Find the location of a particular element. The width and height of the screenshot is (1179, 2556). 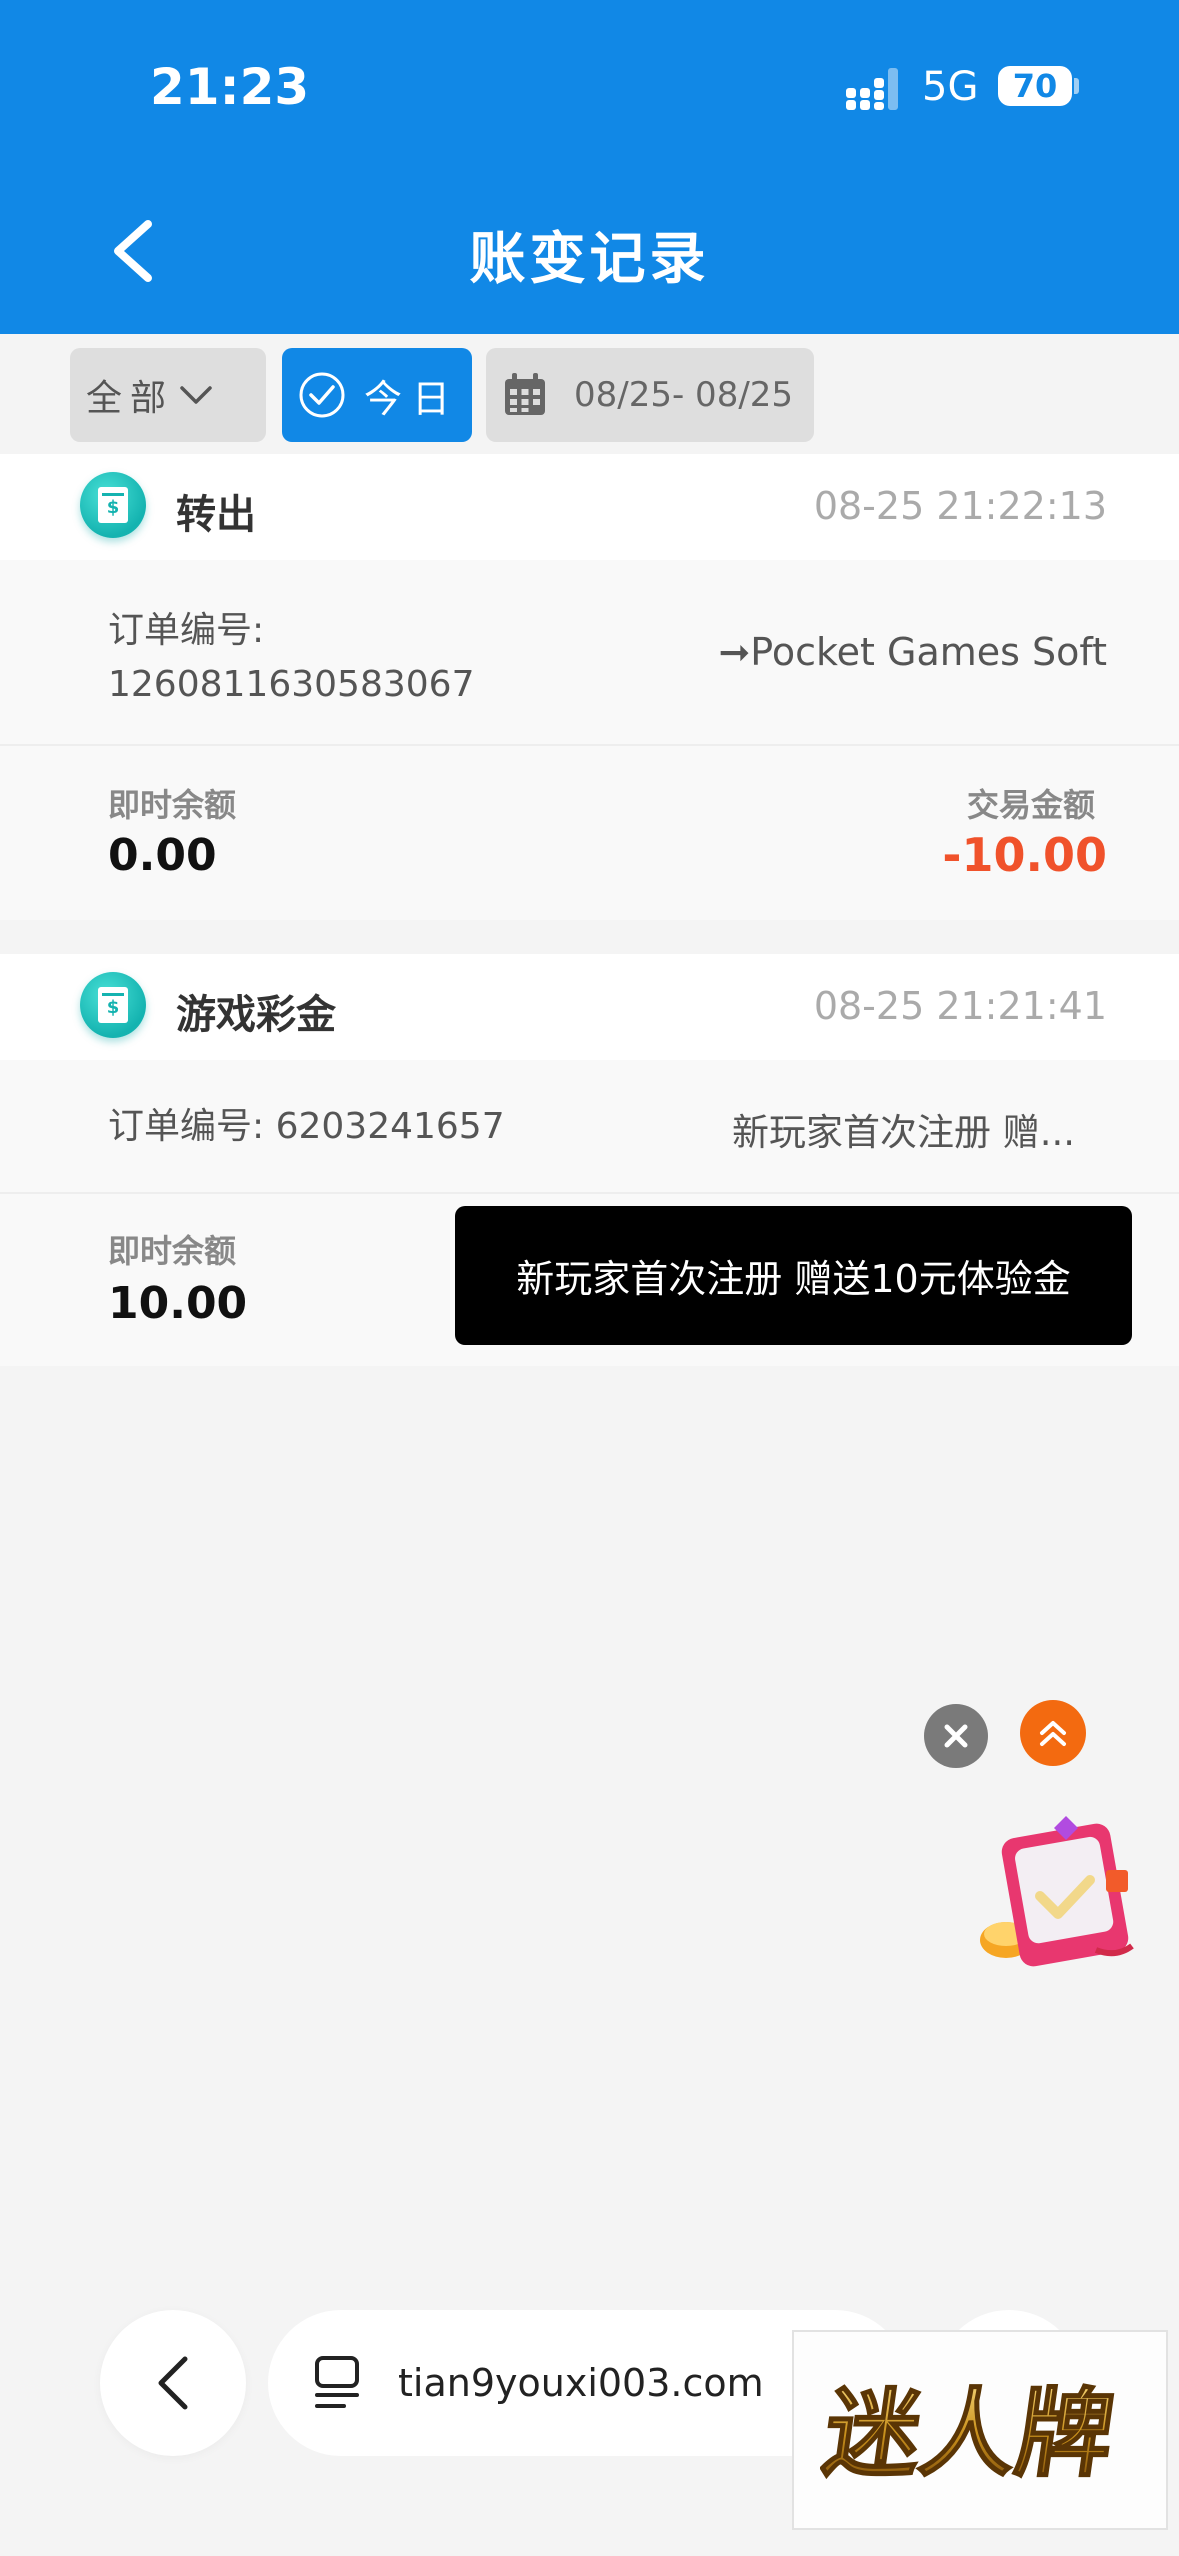

watermark-logo: 迷人牌 is located at coordinates (980, 2430).